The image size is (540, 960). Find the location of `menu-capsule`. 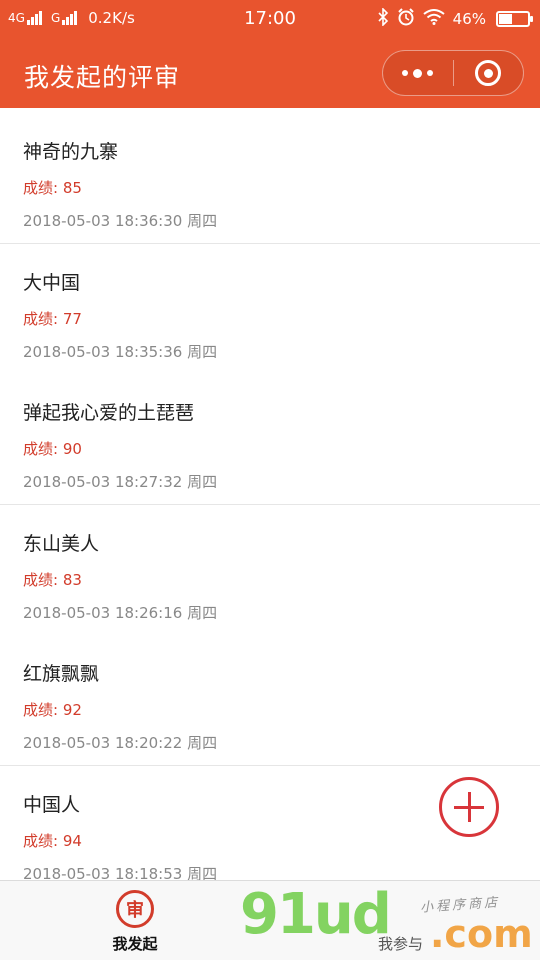

menu-capsule is located at coordinates (453, 73).